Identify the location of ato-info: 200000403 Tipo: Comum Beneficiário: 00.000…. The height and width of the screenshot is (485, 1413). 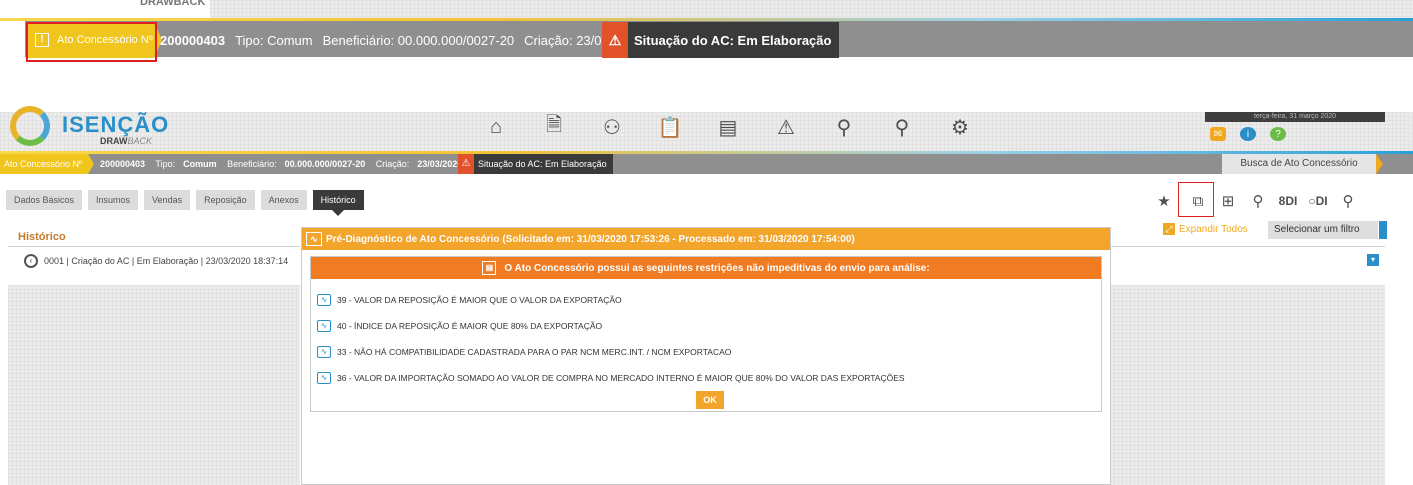
(281, 164).